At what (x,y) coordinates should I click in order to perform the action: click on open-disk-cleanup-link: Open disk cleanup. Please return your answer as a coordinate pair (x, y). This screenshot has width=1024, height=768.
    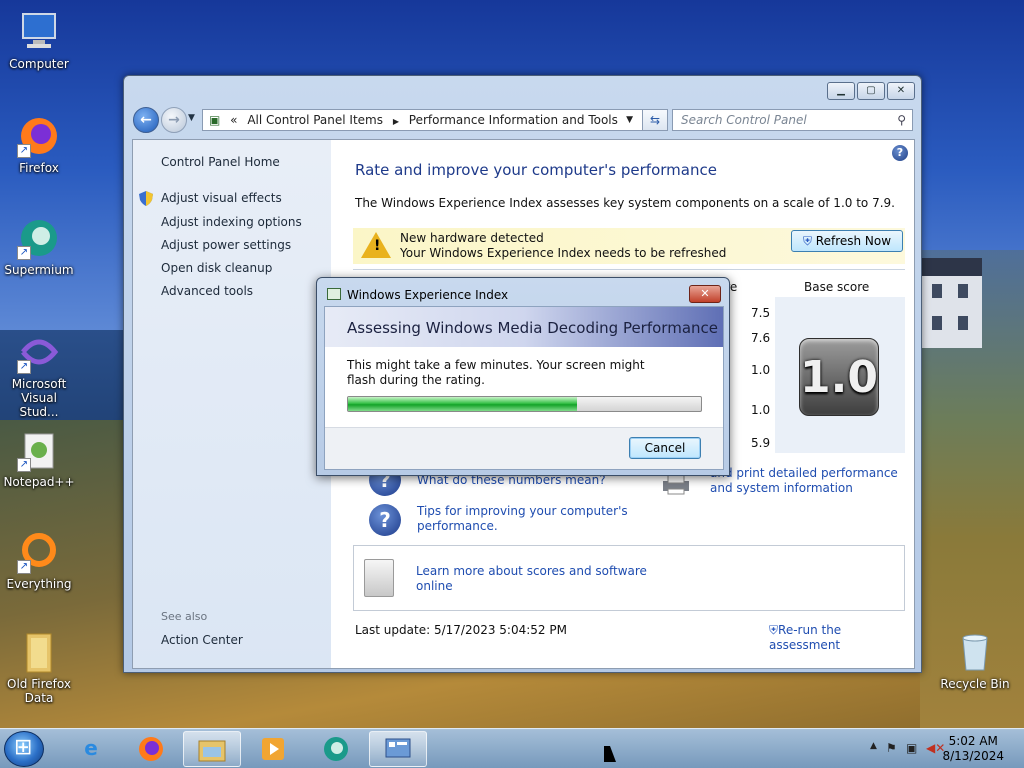
    Looking at the image, I should click on (216, 268).